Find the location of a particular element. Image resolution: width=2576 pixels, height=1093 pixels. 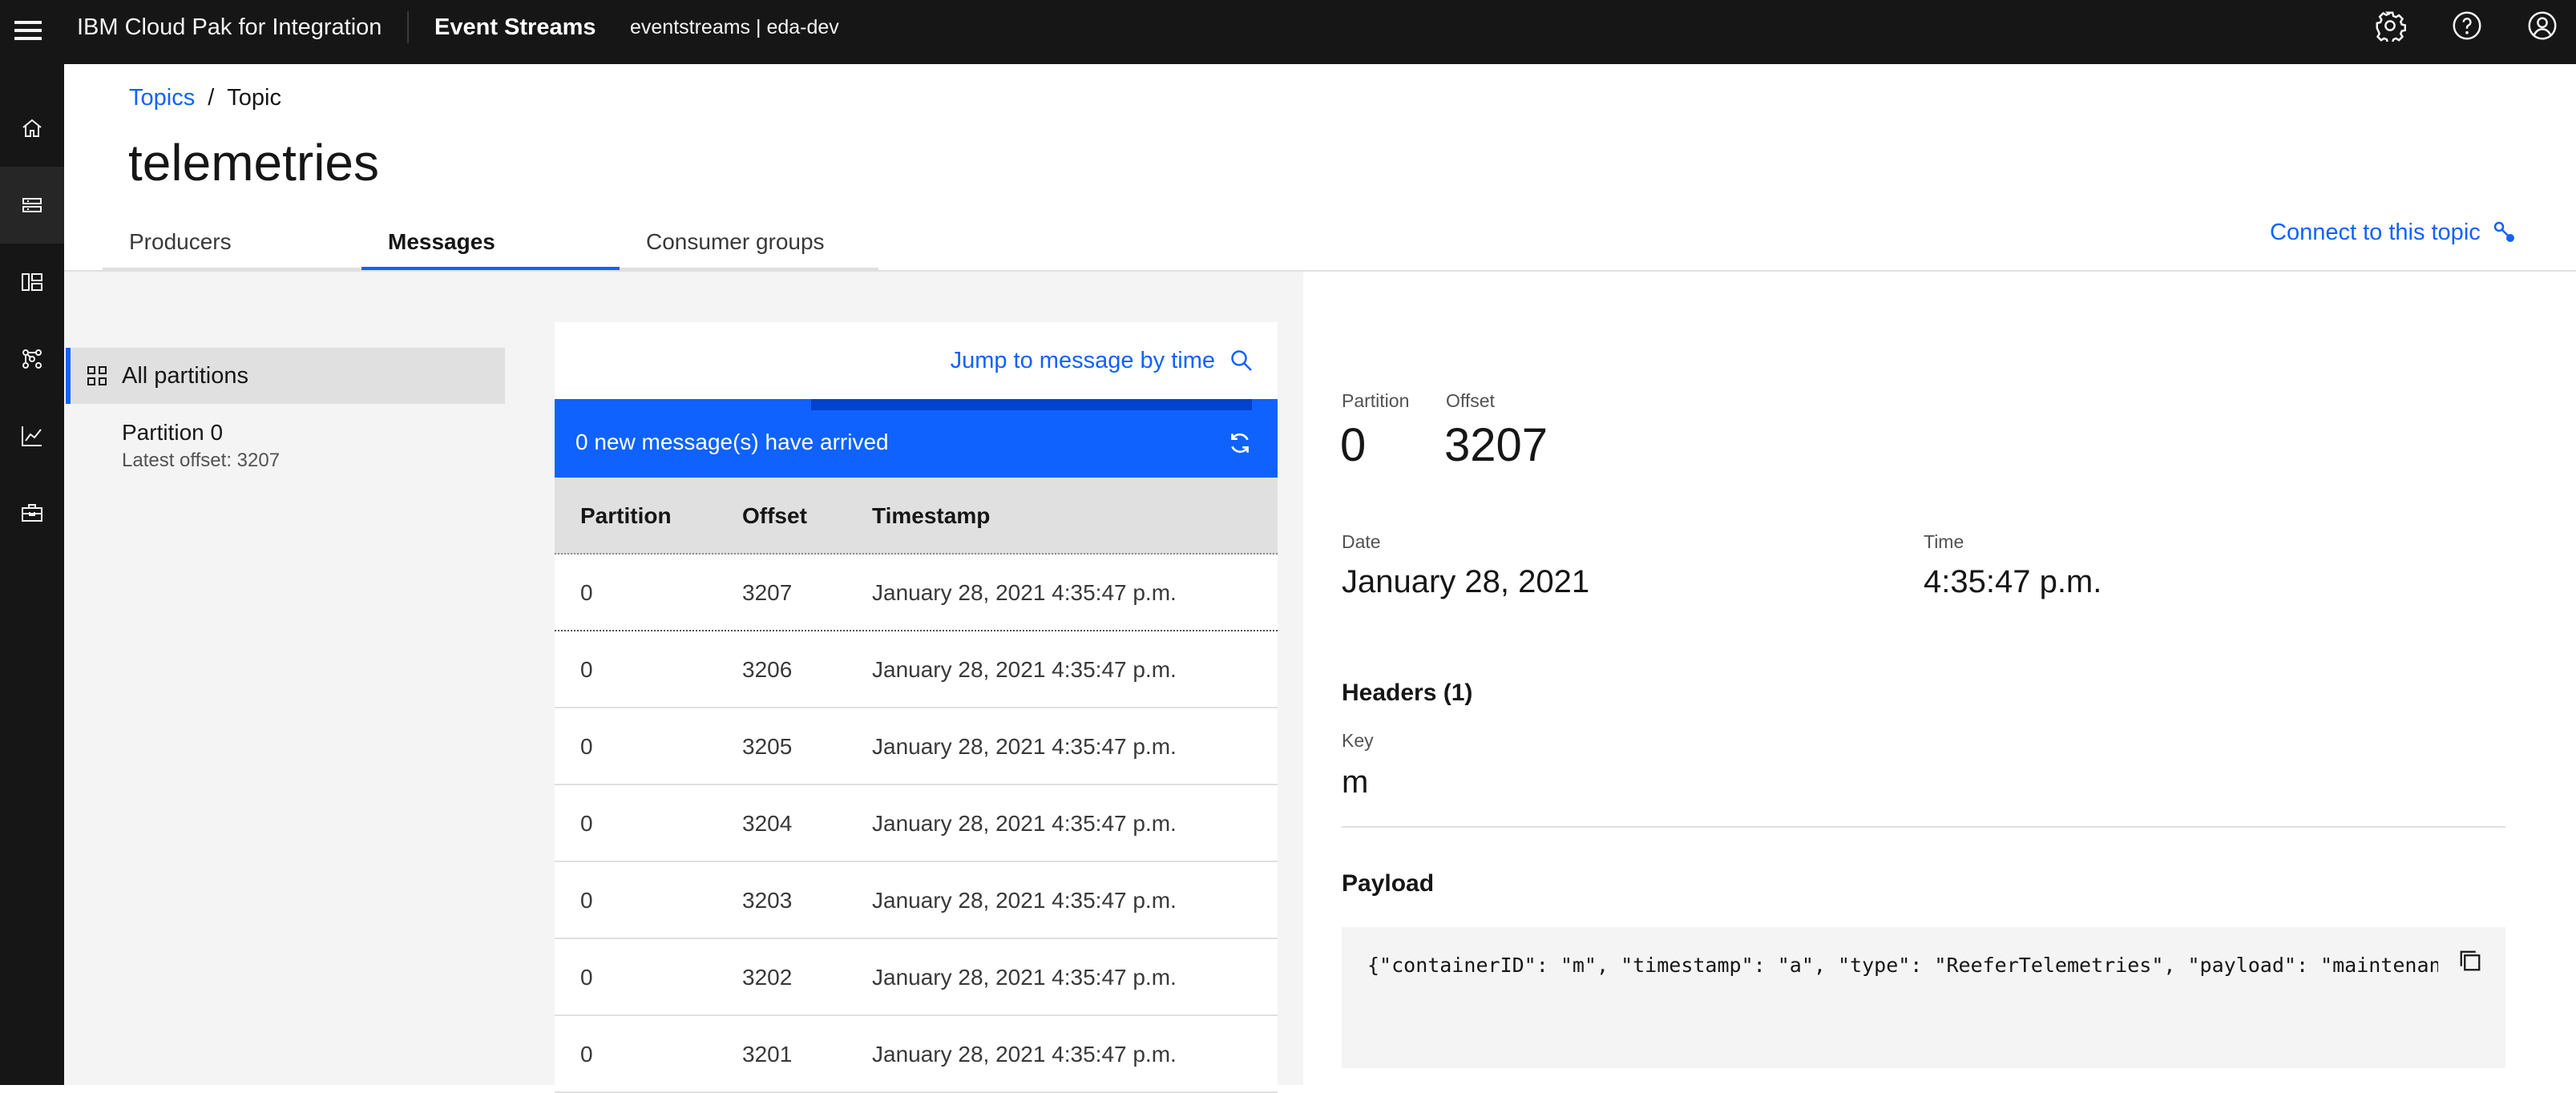

time-value: 4:35:47 p.m. is located at coordinates (2013, 581).